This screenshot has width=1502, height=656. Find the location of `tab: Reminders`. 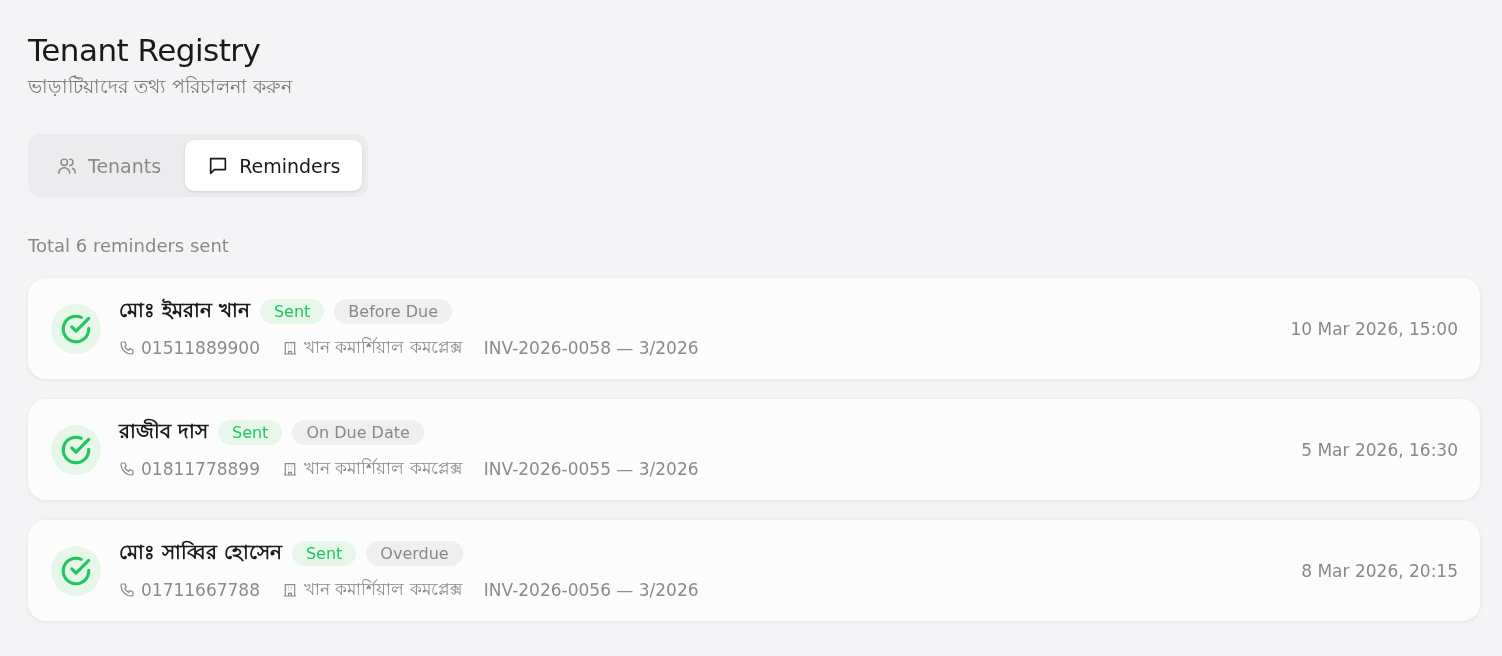

tab: Reminders is located at coordinates (274, 165).